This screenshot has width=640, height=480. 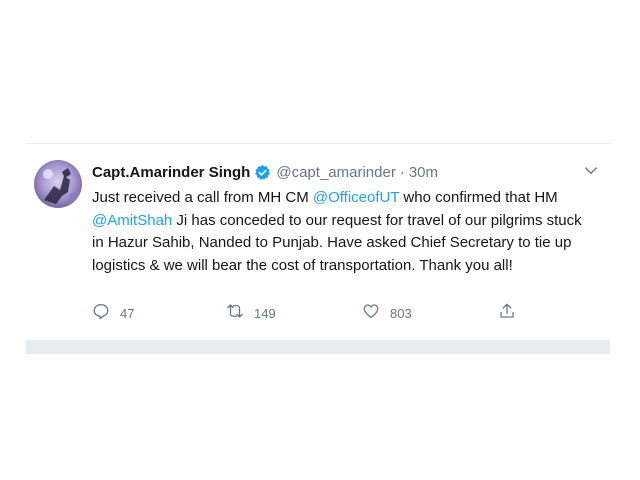 I want to click on mention-link: @AmitShah, so click(x=132, y=220).